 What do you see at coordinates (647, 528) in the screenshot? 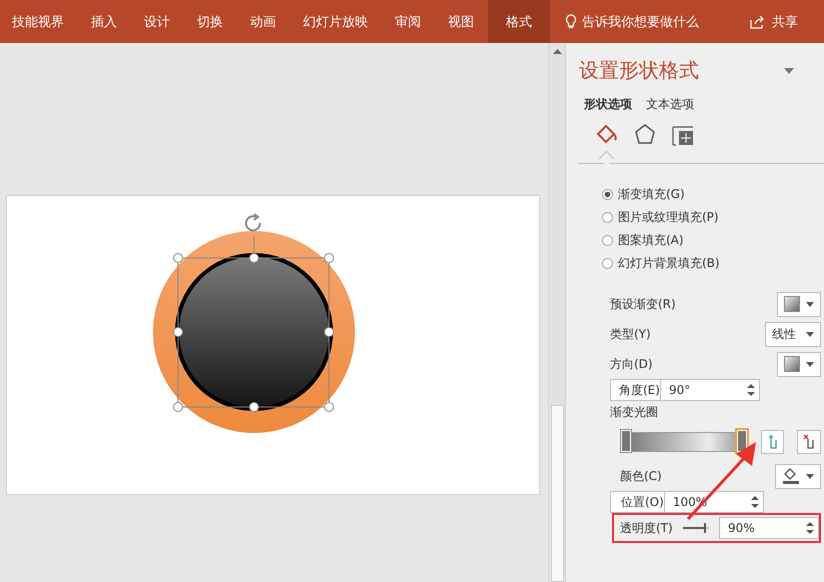
I see `field-label: 透明度(T)` at bounding box center [647, 528].